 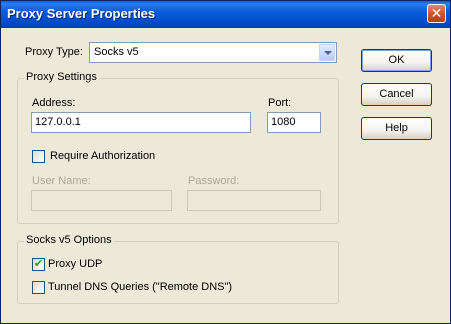 What do you see at coordinates (54, 103) in the screenshot?
I see `address-label: Address:` at bounding box center [54, 103].